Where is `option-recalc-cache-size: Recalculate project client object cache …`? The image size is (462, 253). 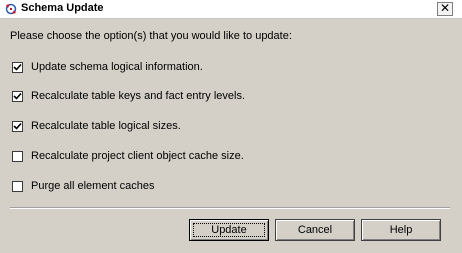 option-recalc-cache-size: Recalculate project client object cache … is located at coordinates (128, 156).